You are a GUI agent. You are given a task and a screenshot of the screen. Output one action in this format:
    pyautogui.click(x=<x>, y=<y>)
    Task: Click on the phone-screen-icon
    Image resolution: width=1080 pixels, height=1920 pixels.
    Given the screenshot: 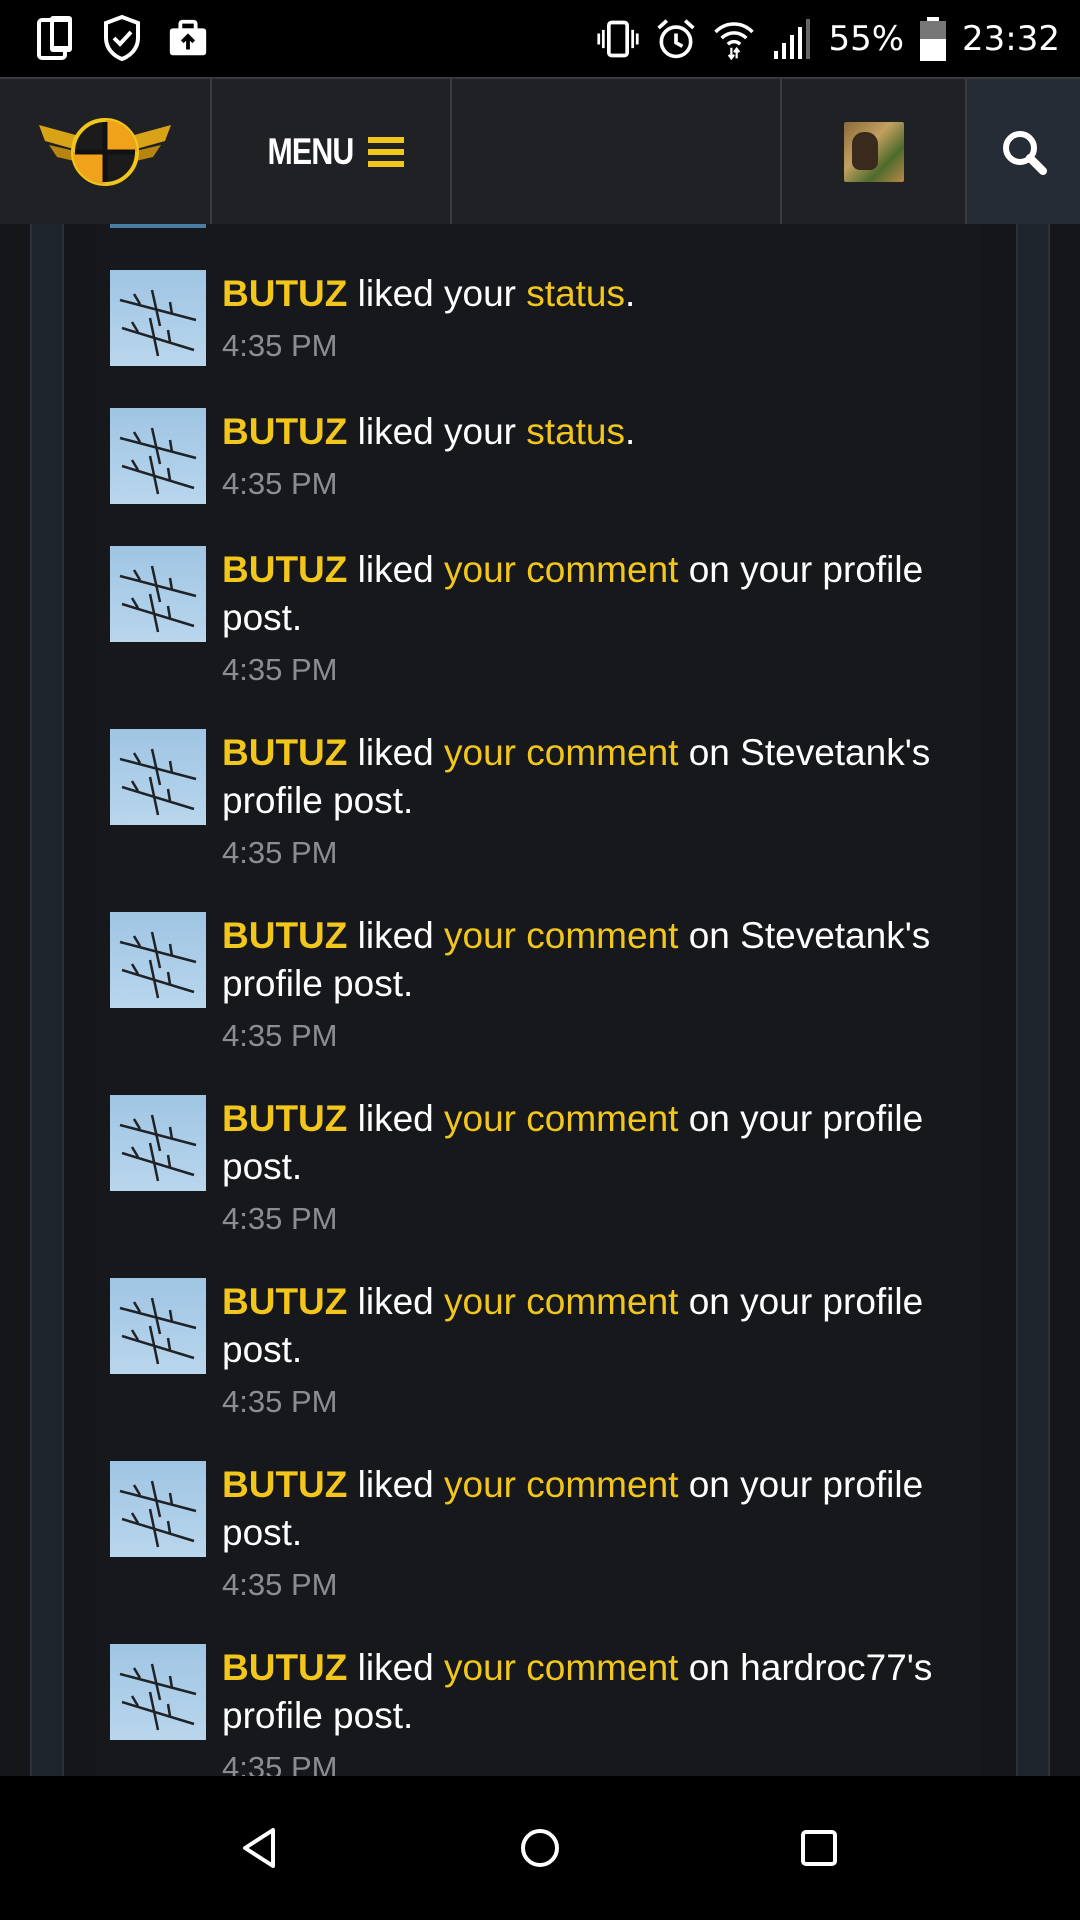 What is the action you would take?
    pyautogui.click(x=56, y=38)
    